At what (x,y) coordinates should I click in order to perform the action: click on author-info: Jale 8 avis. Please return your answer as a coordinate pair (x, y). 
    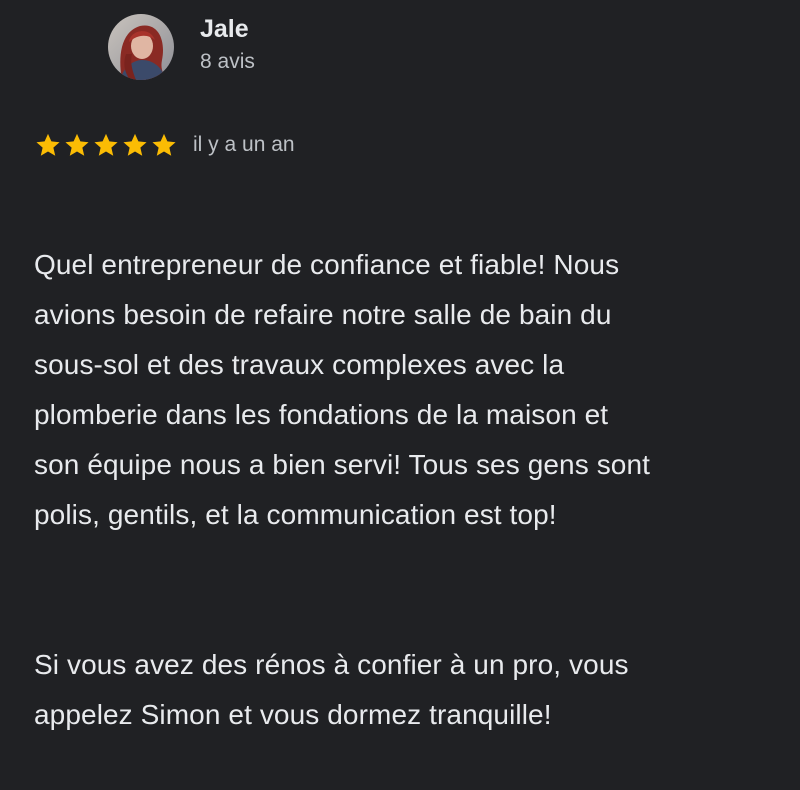
    Looking at the image, I should click on (227, 45).